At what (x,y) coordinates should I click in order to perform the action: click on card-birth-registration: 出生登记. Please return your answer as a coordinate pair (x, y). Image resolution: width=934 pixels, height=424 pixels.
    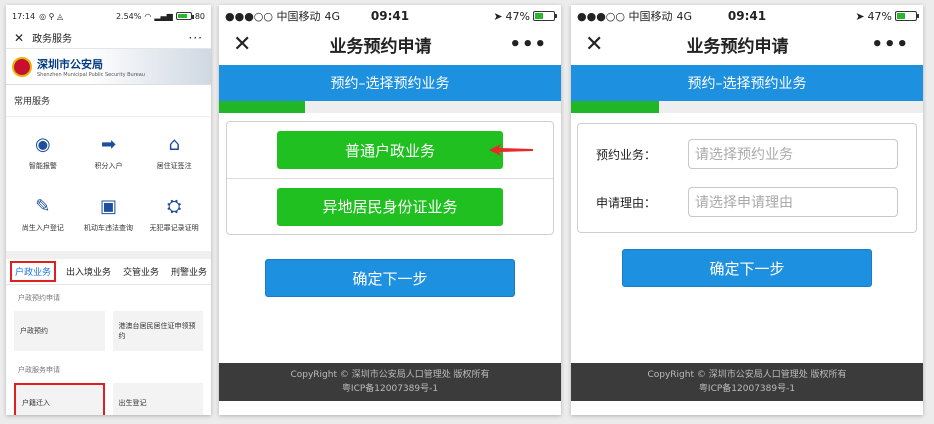
    Looking at the image, I should click on (157, 399).